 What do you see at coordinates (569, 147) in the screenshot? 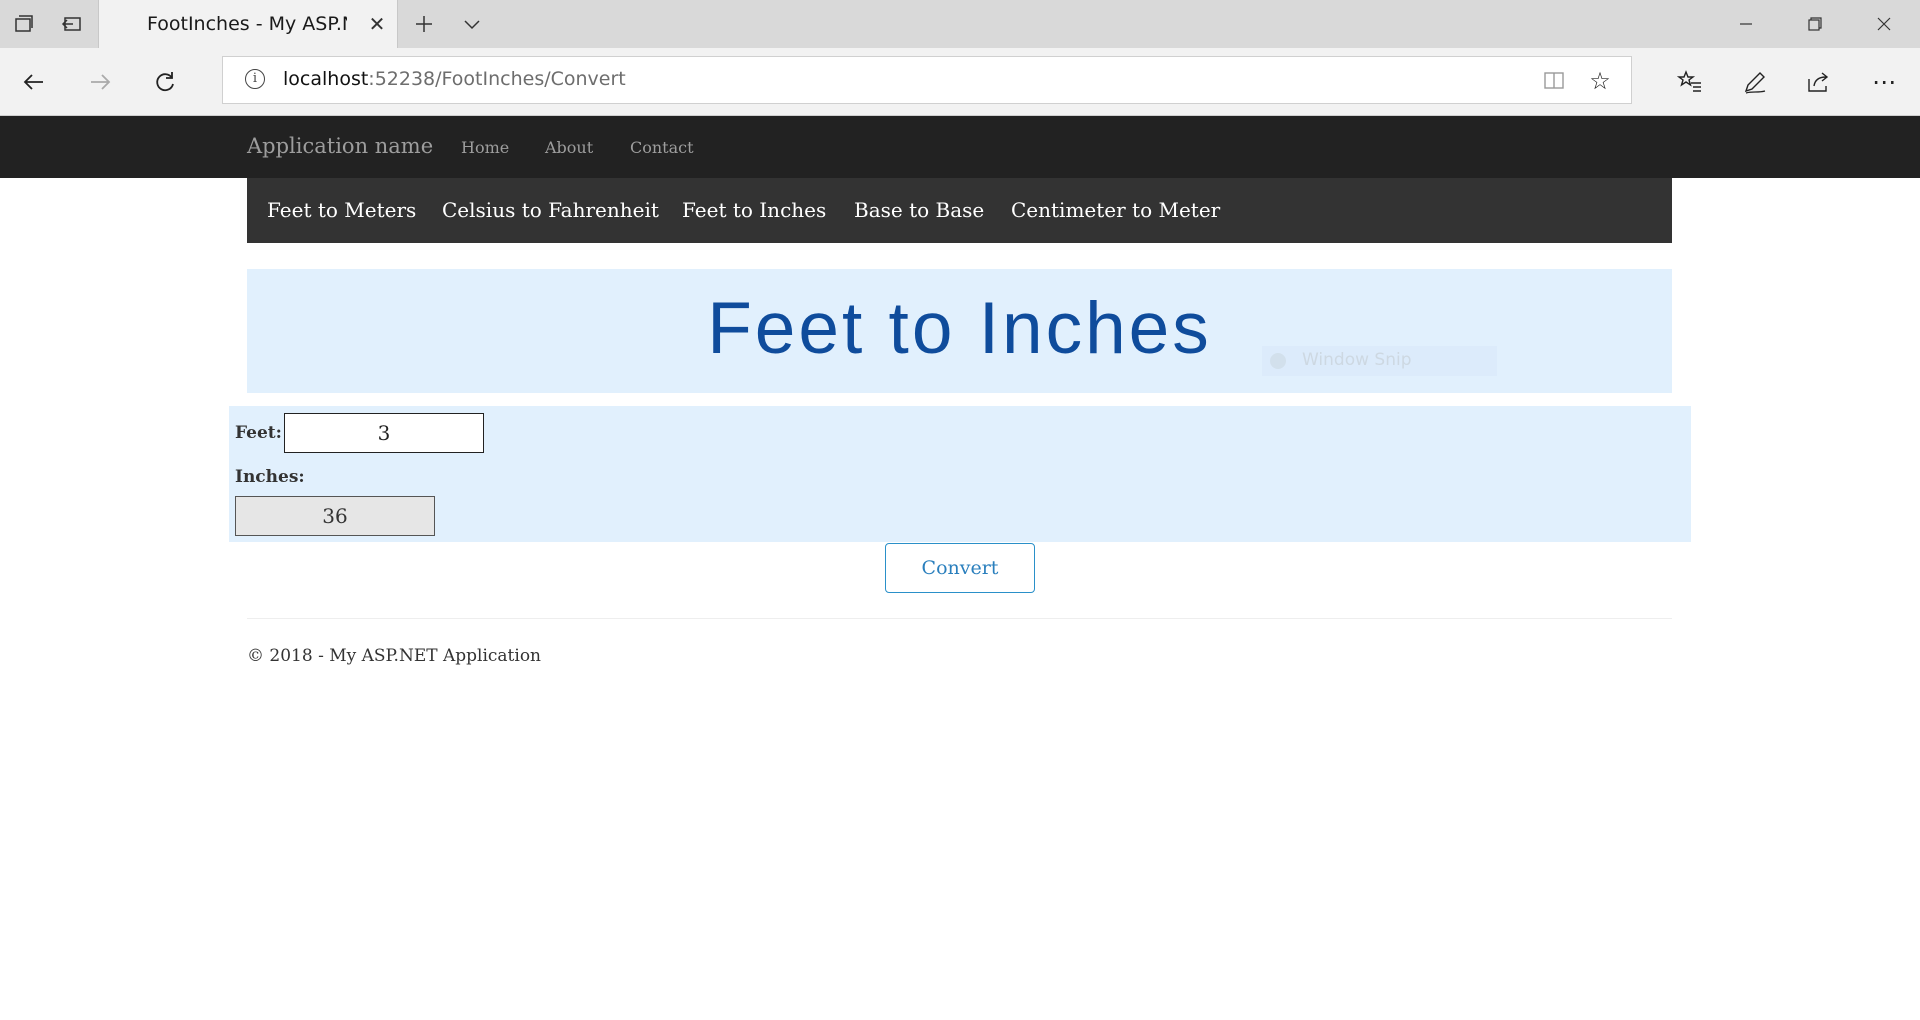
I see `nav-about: About` at bounding box center [569, 147].